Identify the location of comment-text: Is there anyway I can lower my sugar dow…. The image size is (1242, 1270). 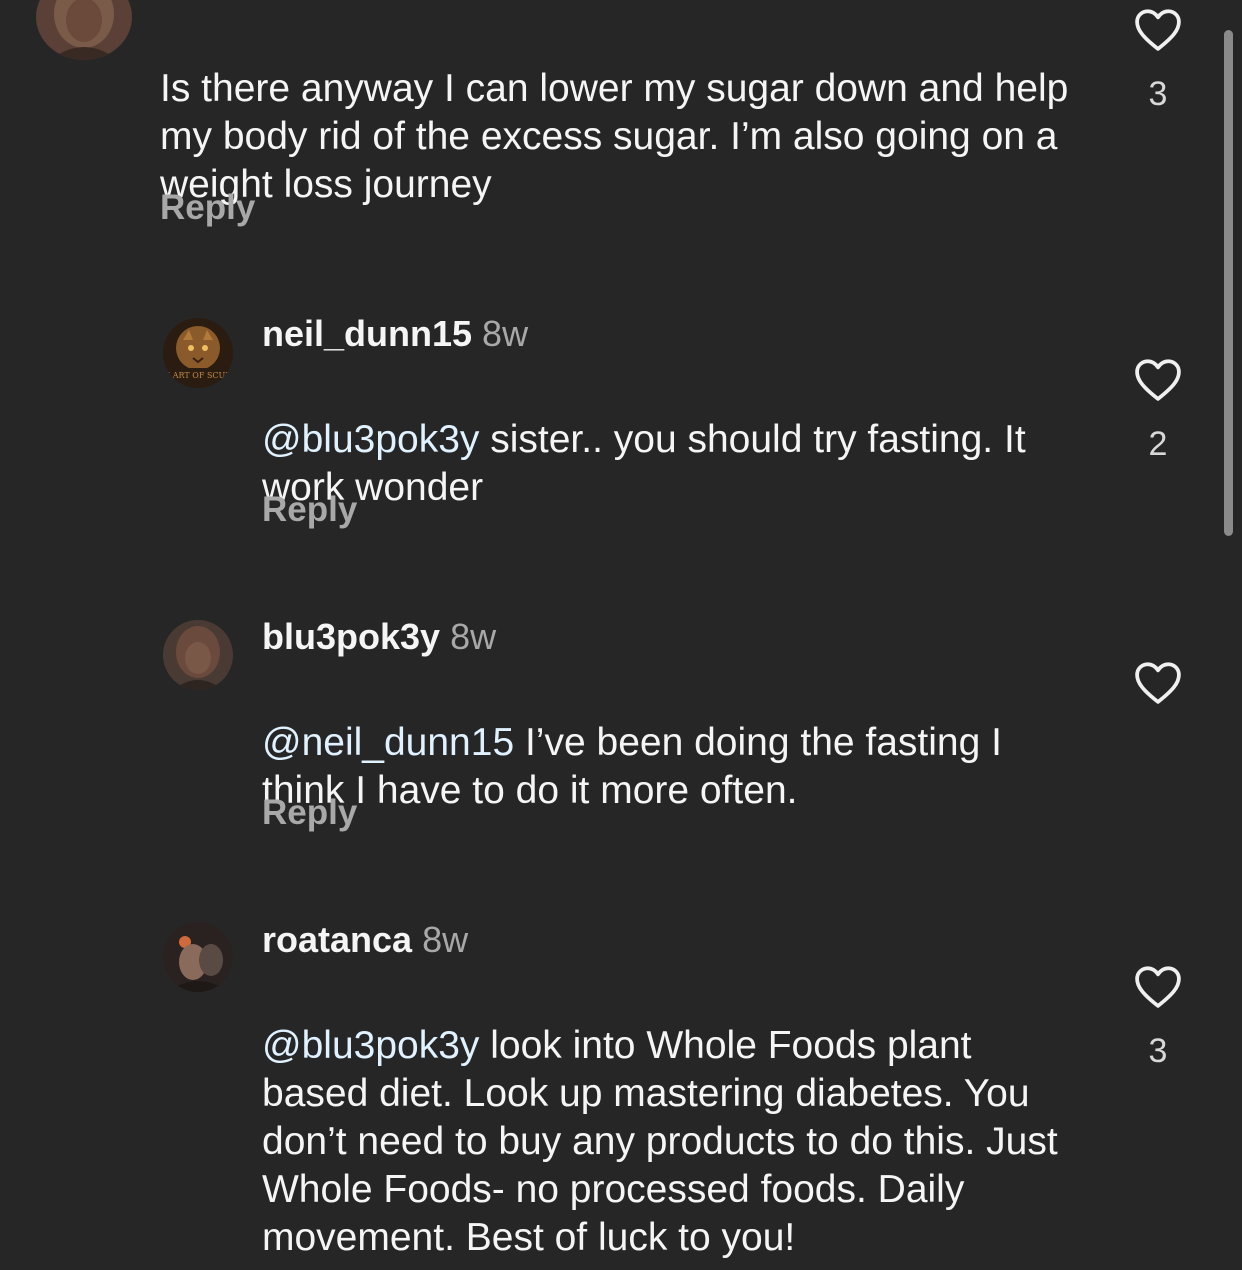
(614, 136).